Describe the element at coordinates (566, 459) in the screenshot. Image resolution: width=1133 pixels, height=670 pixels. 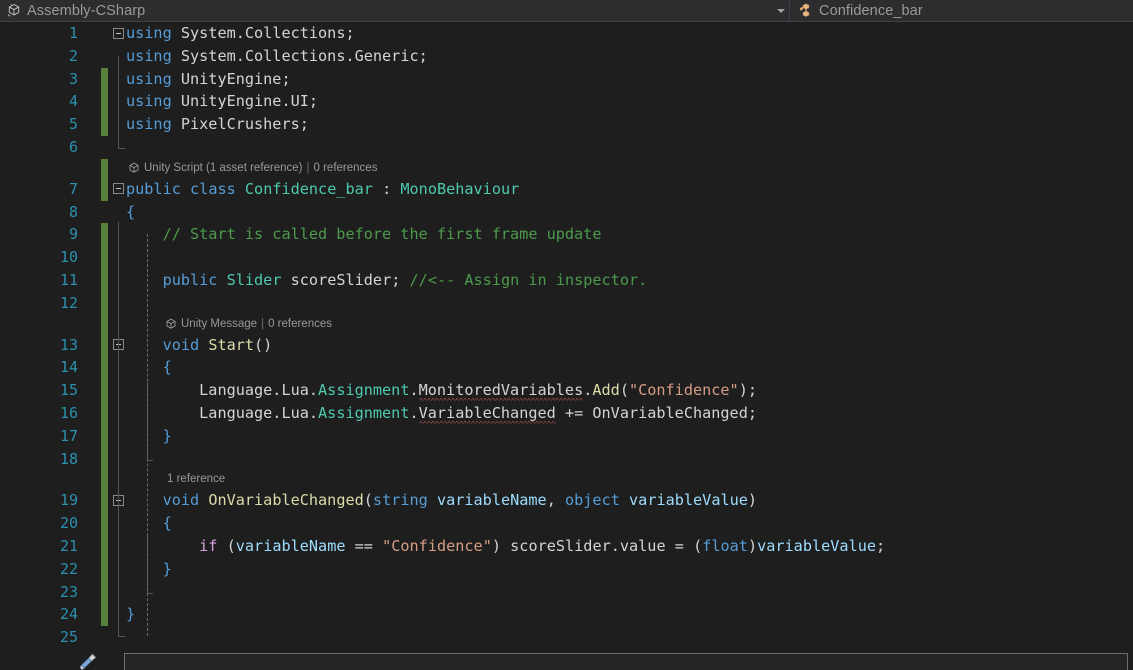
I see `code-line-row: 18` at that location.